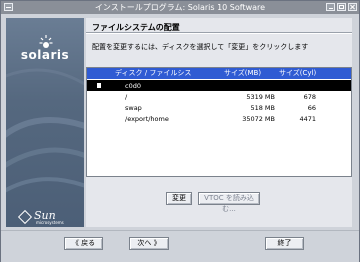 This screenshot has width=360, height=262. What do you see at coordinates (243, 73) in the screenshot?
I see `column-header-size-mb: サイズ(MB)` at bounding box center [243, 73].